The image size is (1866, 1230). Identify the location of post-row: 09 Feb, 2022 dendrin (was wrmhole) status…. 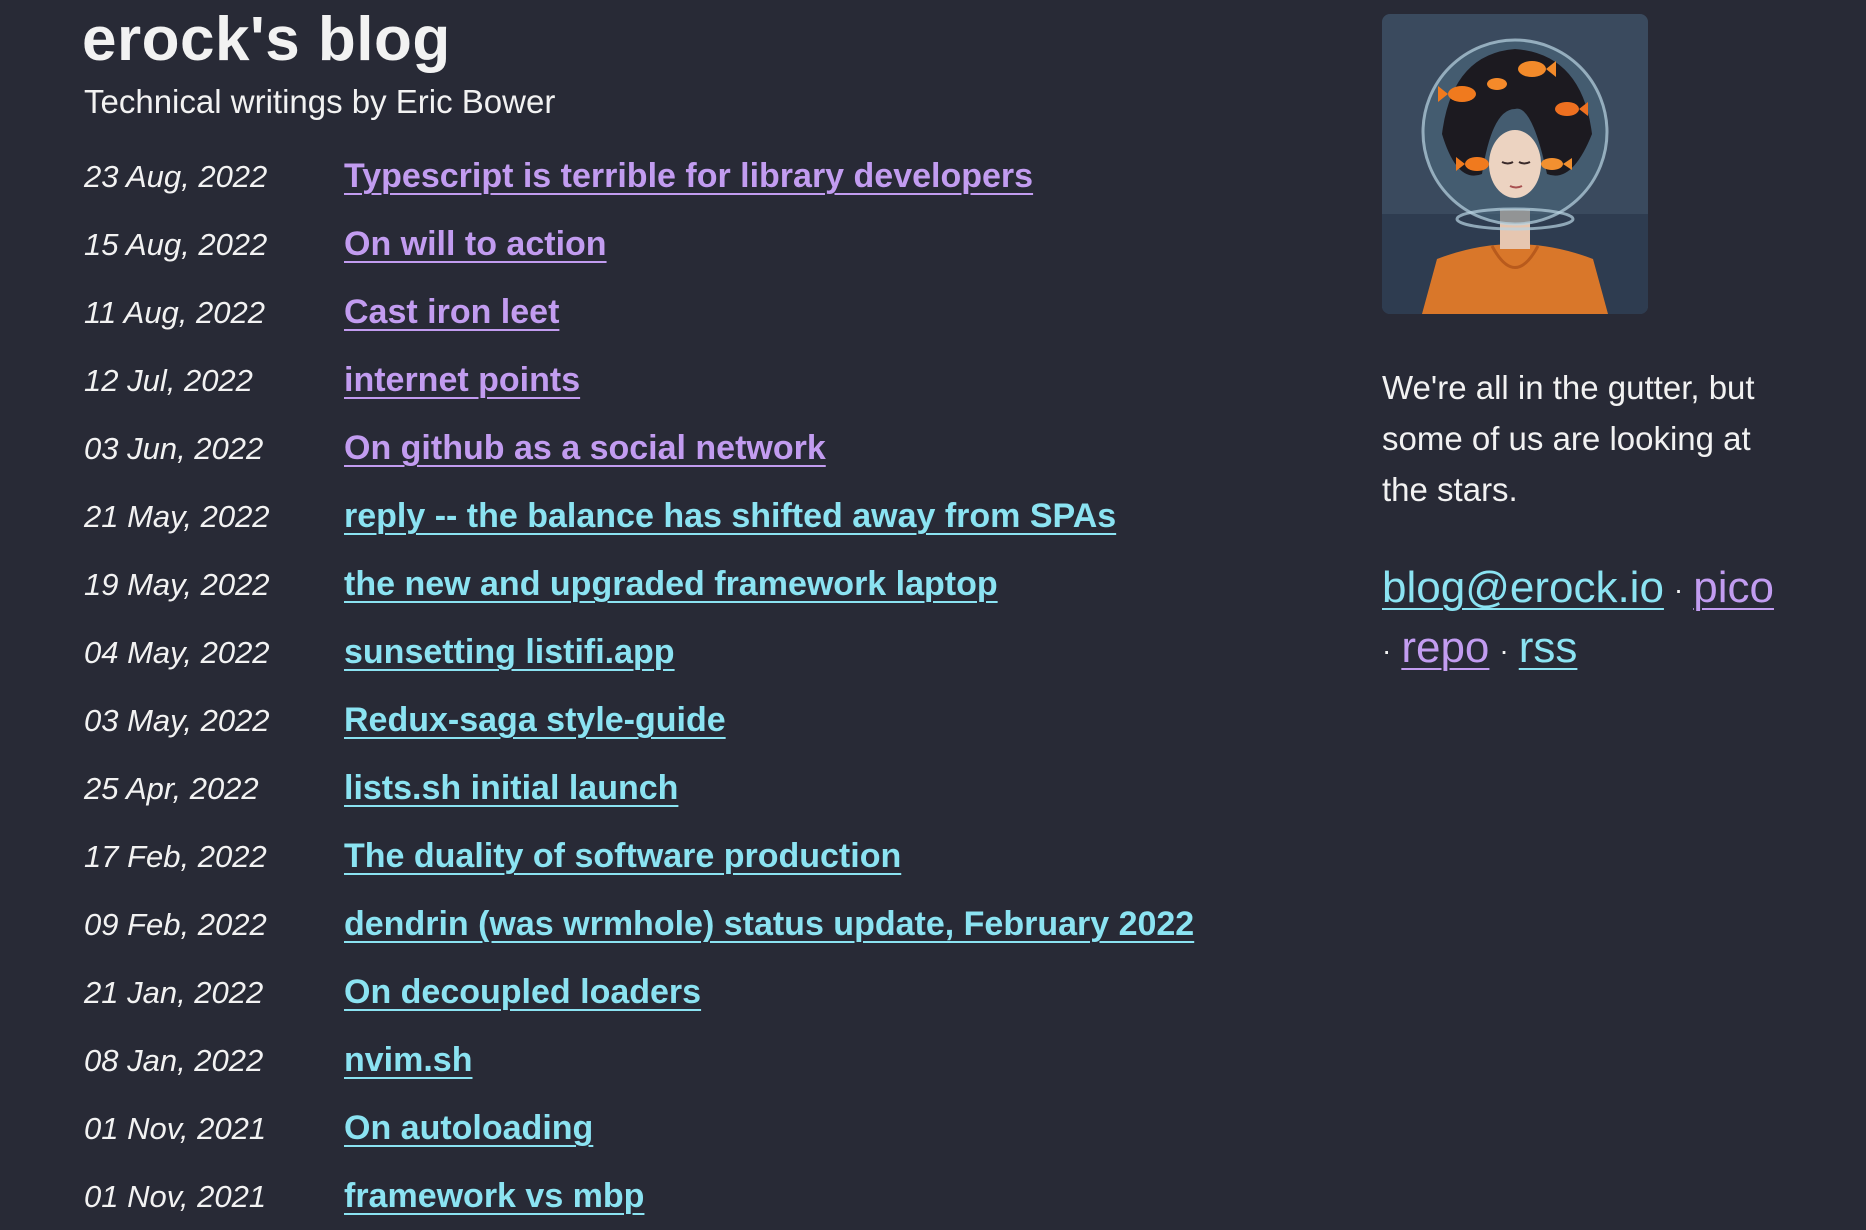
(707, 924).